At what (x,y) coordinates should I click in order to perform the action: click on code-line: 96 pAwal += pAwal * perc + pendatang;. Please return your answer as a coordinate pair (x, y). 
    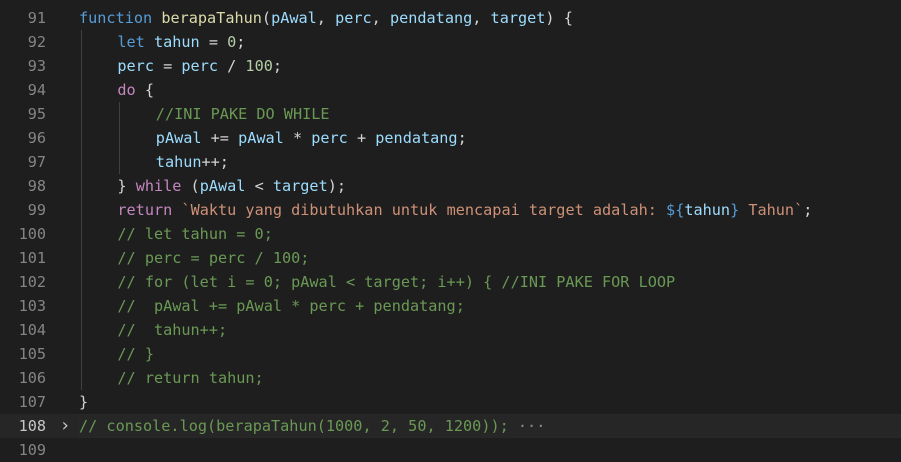
    Looking at the image, I should click on (450, 138).